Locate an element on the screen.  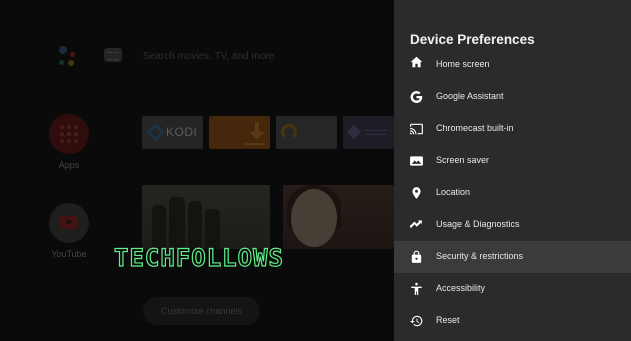
menu-item-security-restrictions: Security & restrictions is located at coordinates (512, 257).